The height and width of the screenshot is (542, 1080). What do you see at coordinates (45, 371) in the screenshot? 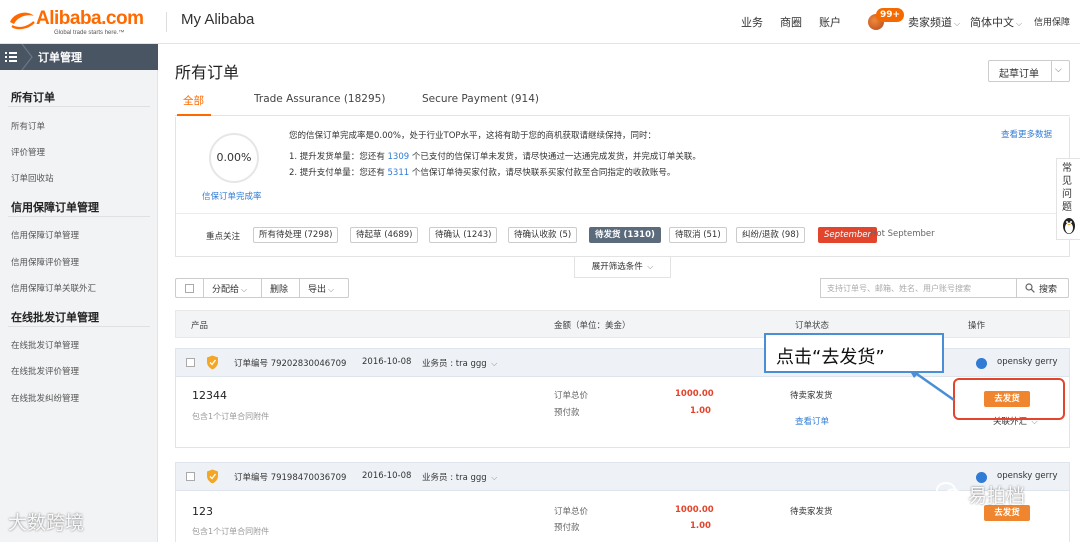
I see `sidebar-item-wholesale-reviews: 在线批发评价管理` at bounding box center [45, 371].